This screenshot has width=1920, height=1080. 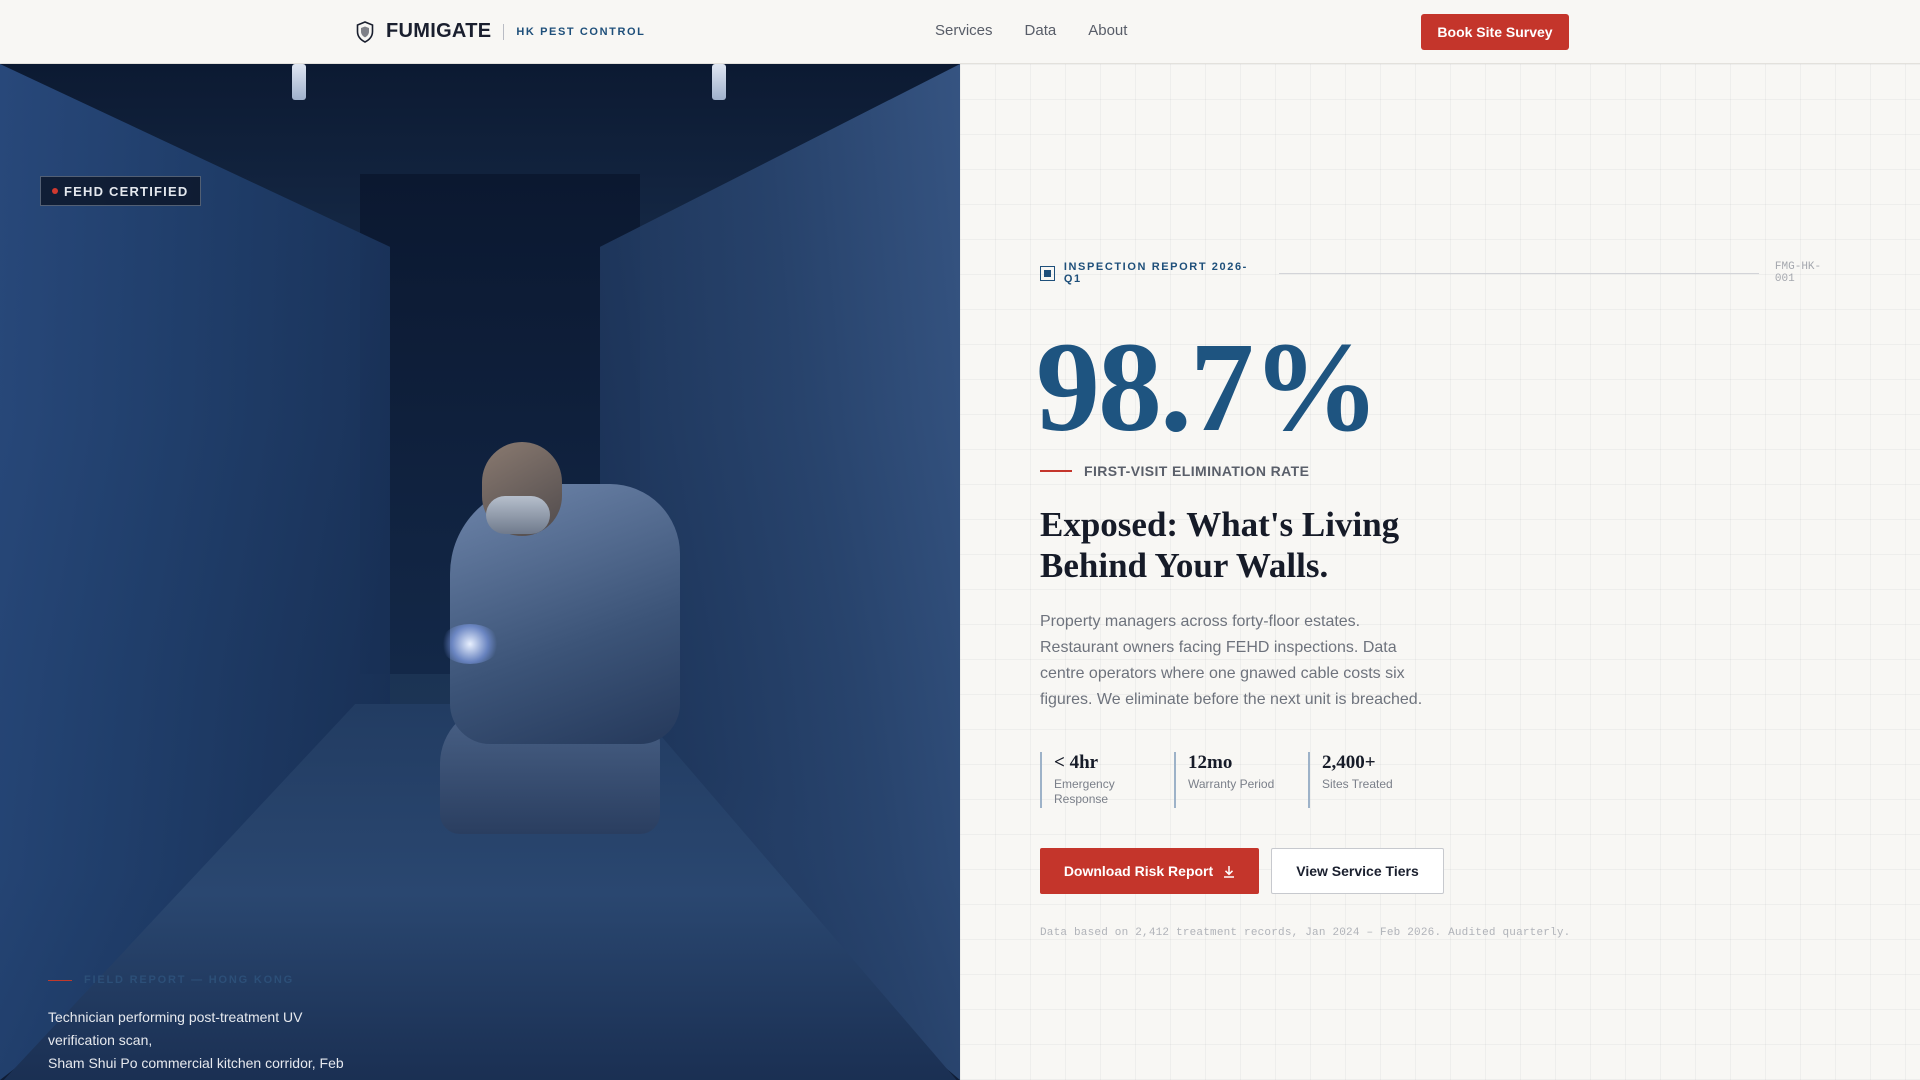 I want to click on badge-label: FEHD CERTIFIED, so click(x=126, y=191).